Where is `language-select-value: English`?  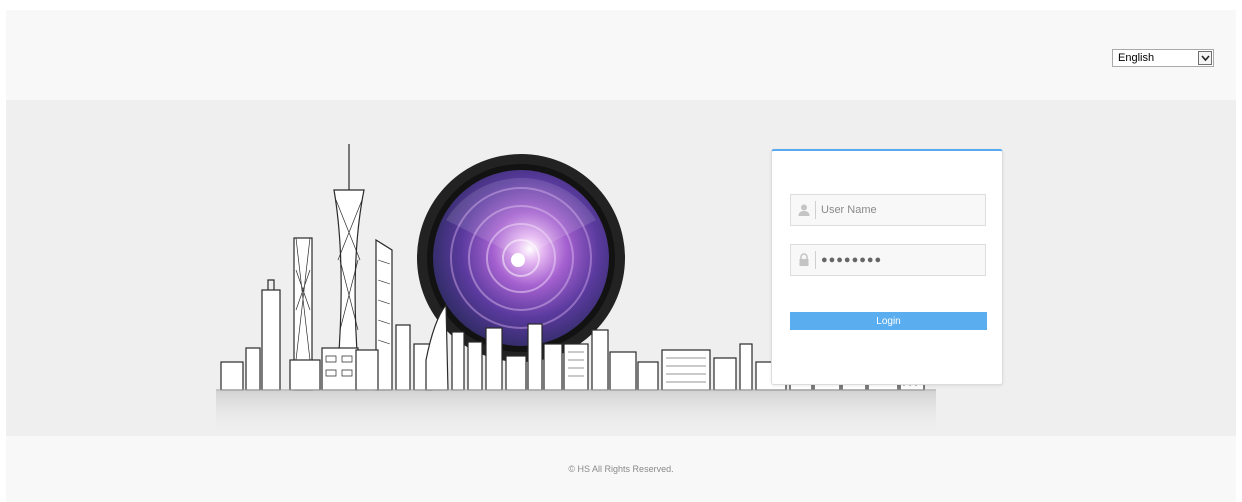
language-select-value: English is located at coordinates (1136, 58).